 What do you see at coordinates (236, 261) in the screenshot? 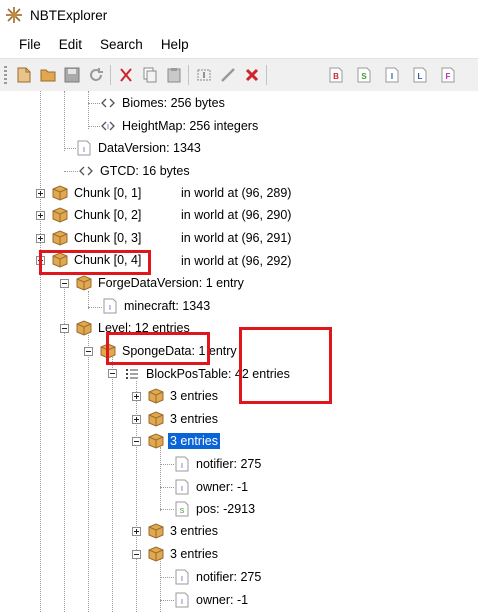
I see `chunk-world-position: in world at (96, 292)` at bounding box center [236, 261].